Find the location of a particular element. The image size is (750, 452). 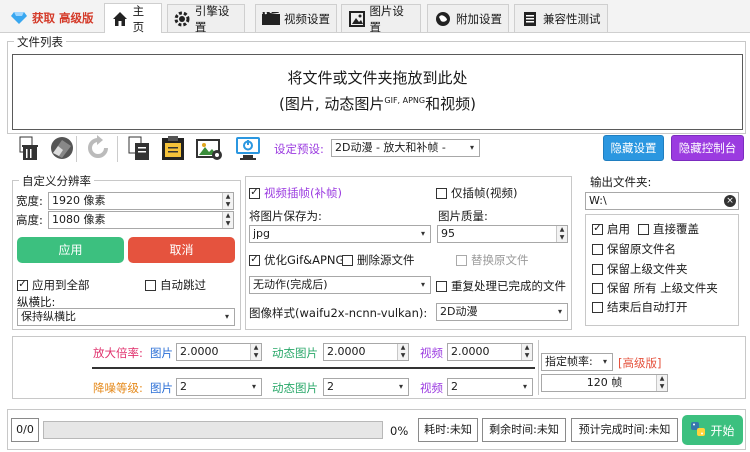

direct-overwrite-checkbox: 直接覆盖 is located at coordinates (668, 229).